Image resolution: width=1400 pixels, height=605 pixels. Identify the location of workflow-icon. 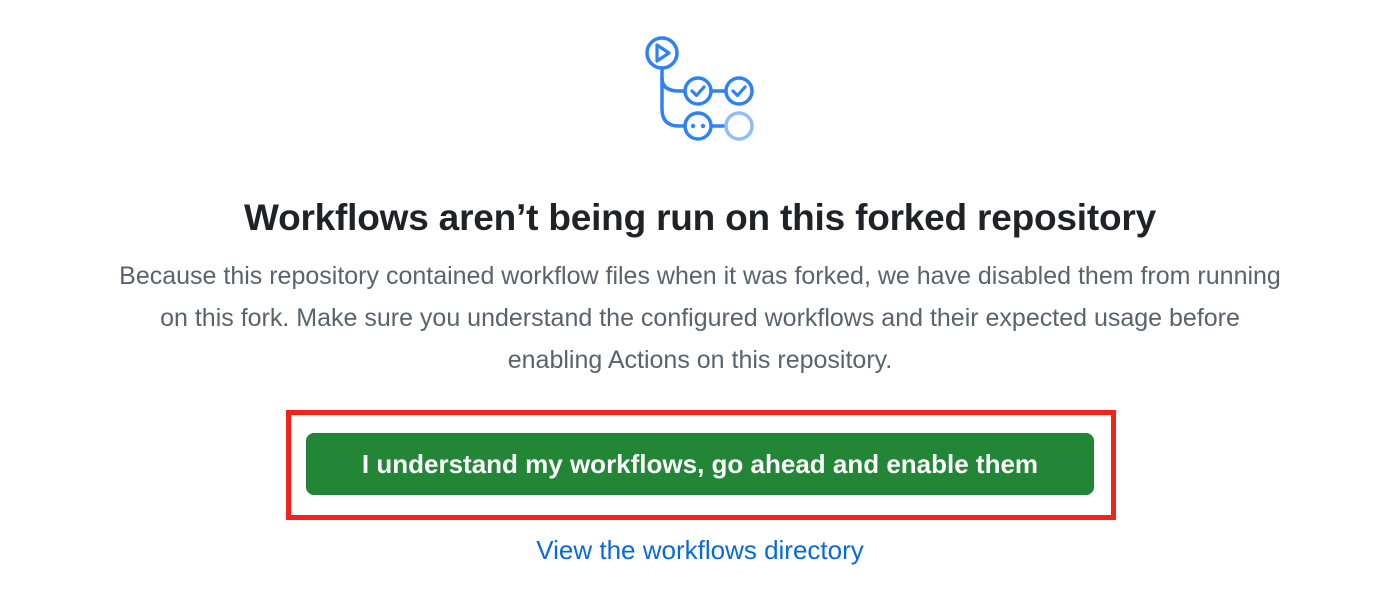
(699, 88).